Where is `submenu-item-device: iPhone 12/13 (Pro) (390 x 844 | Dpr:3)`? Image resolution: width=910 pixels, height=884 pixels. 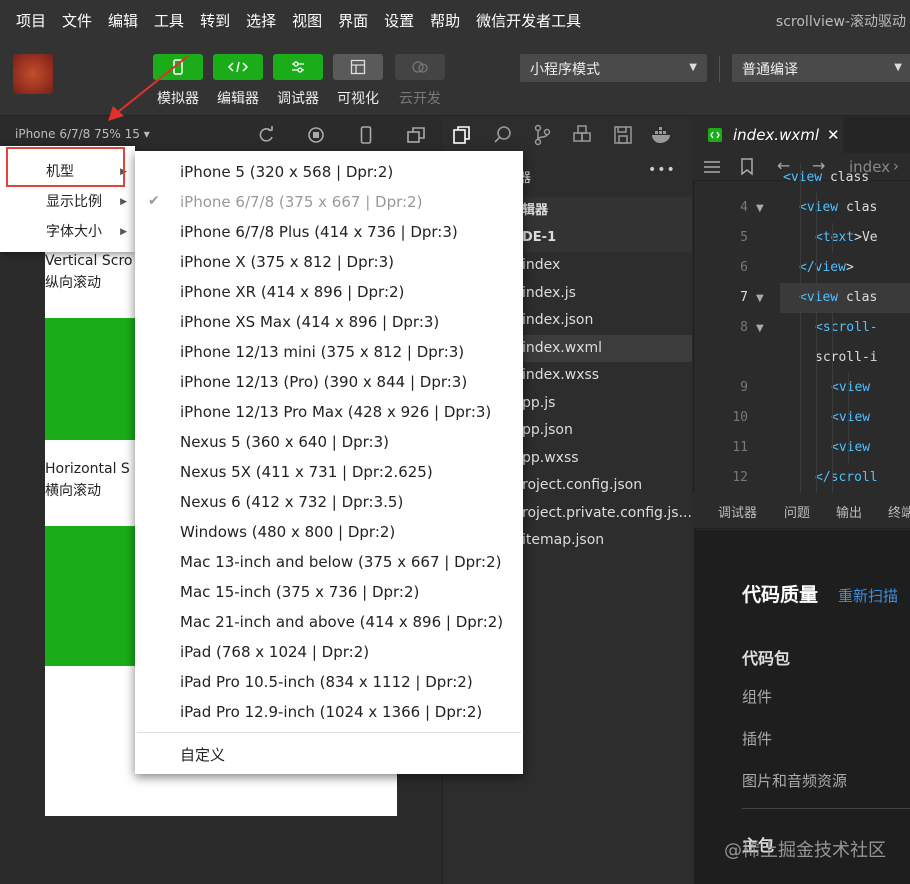 submenu-item-device: iPhone 12/13 (Pro) (390 x 844 | Dpr:3) is located at coordinates (329, 382).